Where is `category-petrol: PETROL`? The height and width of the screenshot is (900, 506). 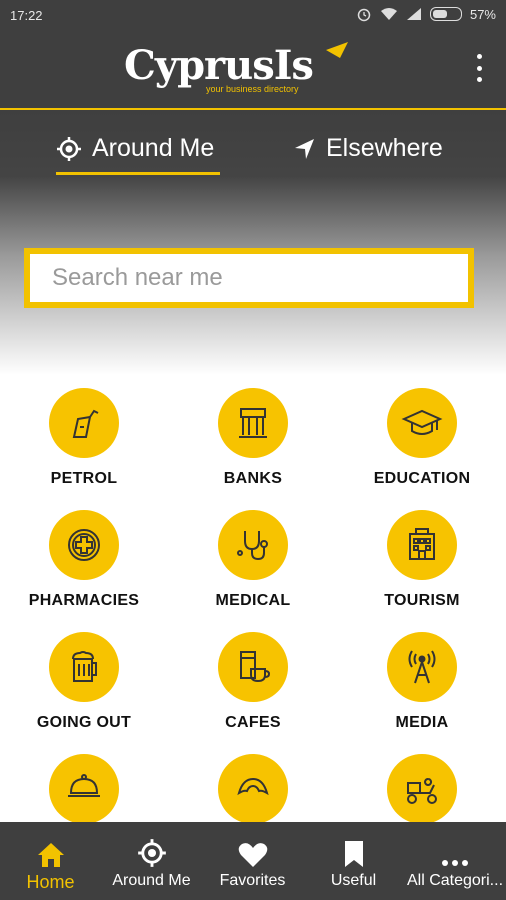
category-petrol: PETROL is located at coordinates (84, 438).